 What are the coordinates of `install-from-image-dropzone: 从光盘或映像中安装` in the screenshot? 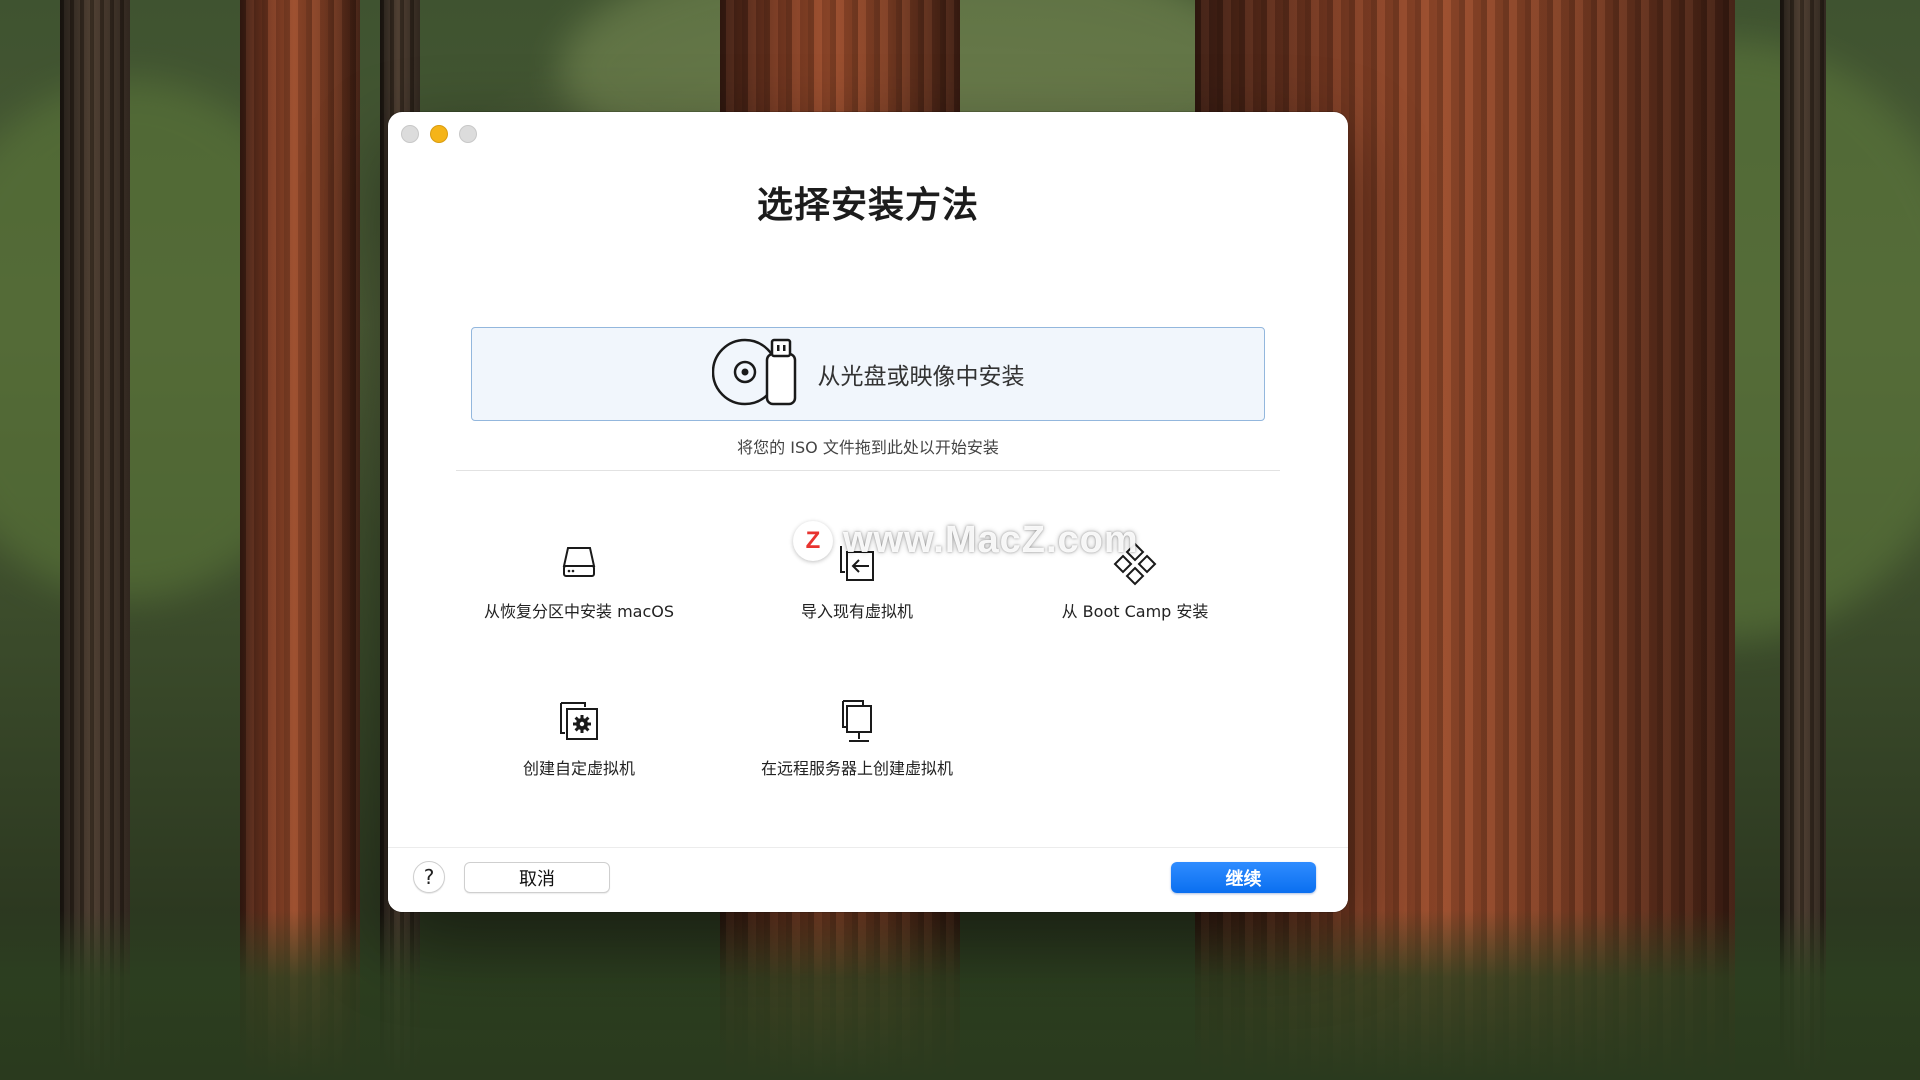 It's located at (868, 374).